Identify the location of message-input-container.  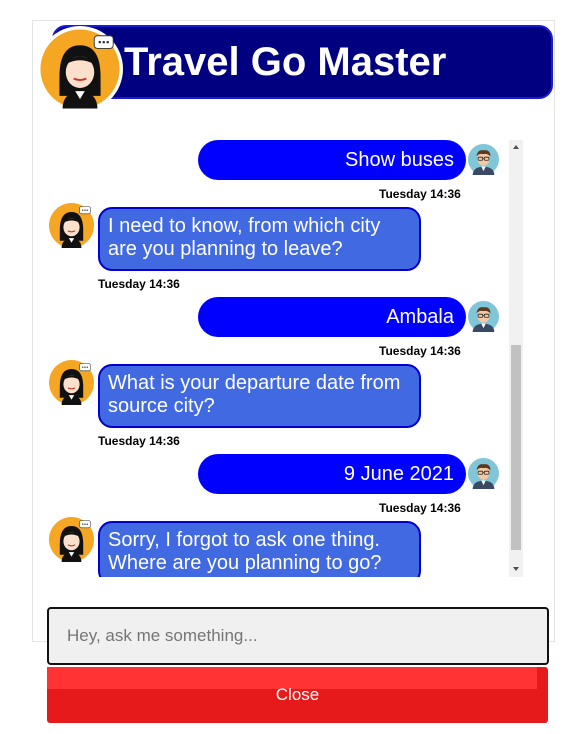
(298, 636).